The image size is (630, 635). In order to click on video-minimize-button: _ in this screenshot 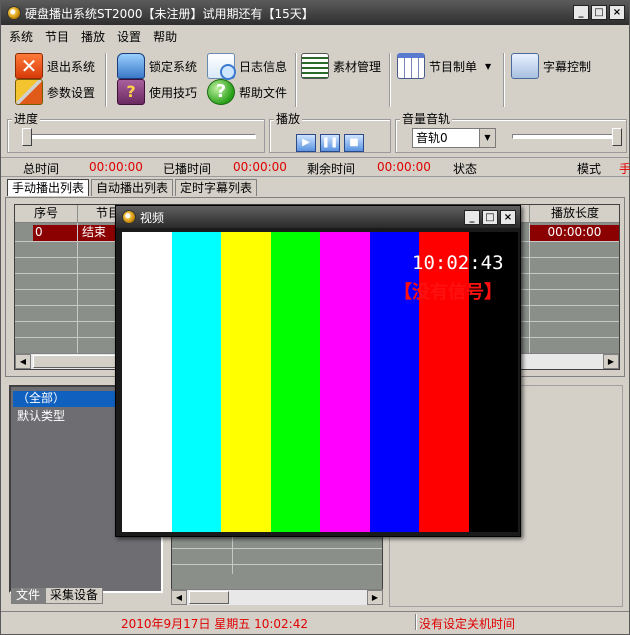, I will do `click(472, 217)`.